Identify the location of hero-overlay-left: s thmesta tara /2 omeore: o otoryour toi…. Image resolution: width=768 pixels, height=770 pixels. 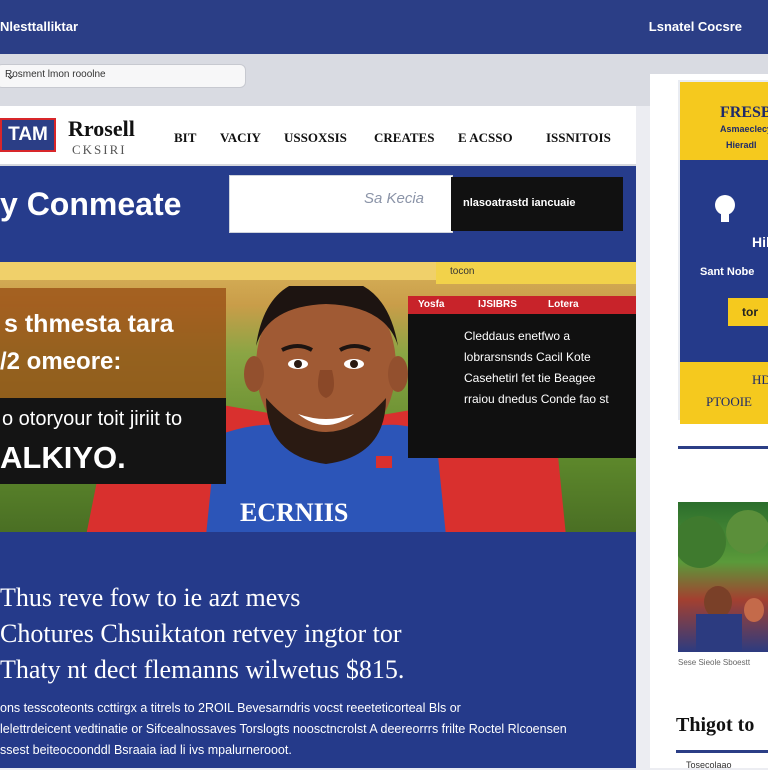
(113, 386).